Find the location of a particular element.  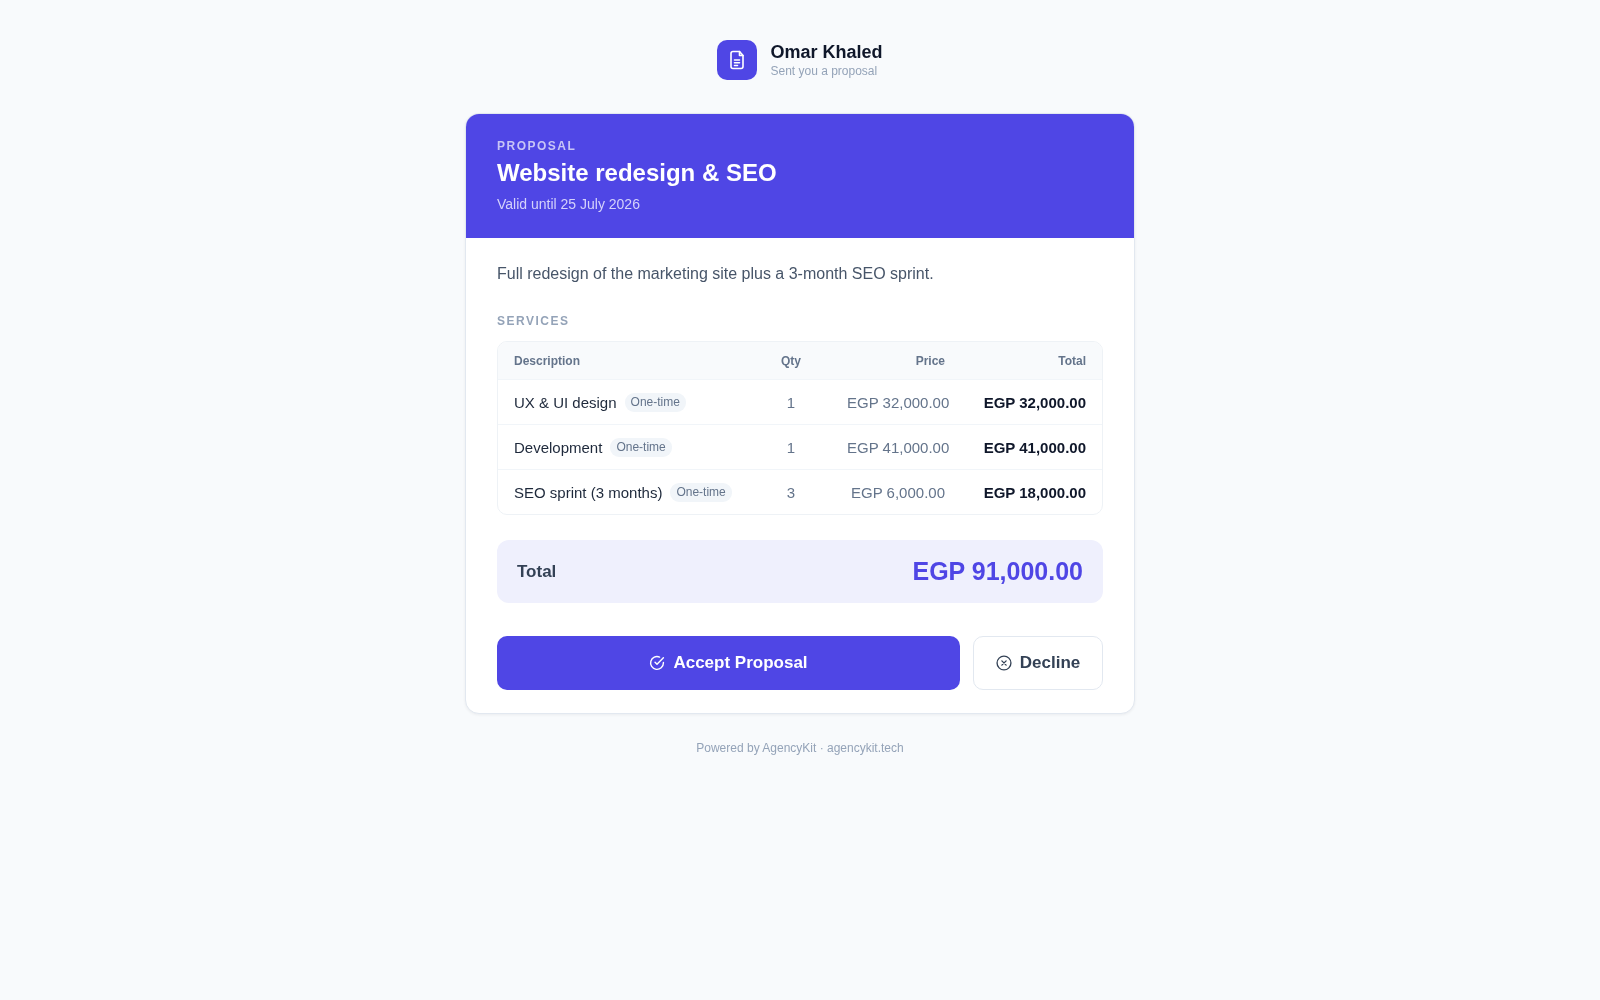

price-cell-text: EGP 32,000.00 is located at coordinates (898, 402).